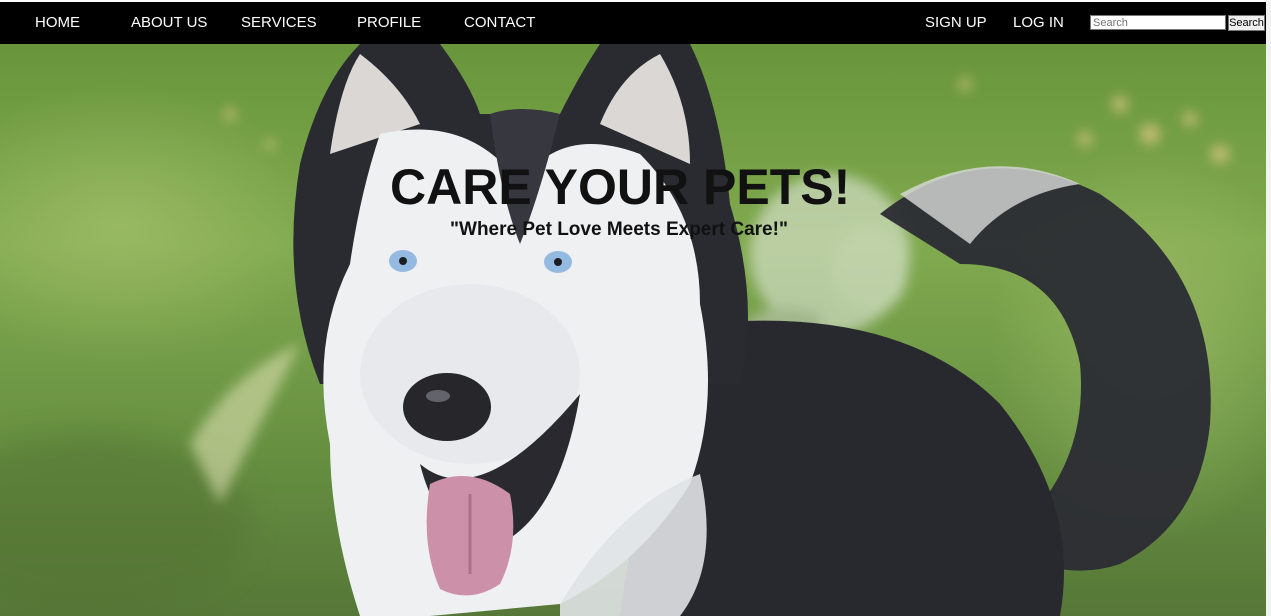  I want to click on scrollbar-track, so click(1268, 308).